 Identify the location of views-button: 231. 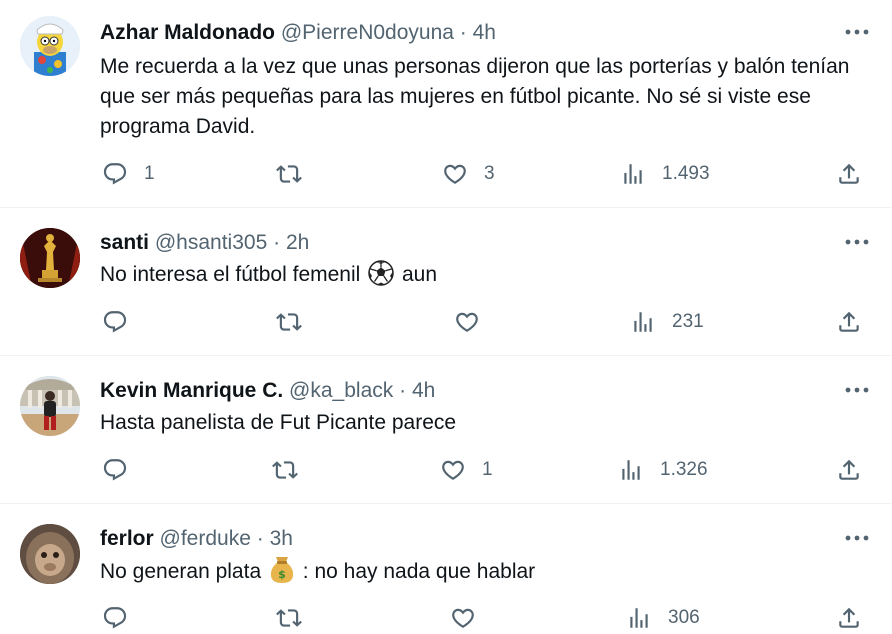
(667, 322).